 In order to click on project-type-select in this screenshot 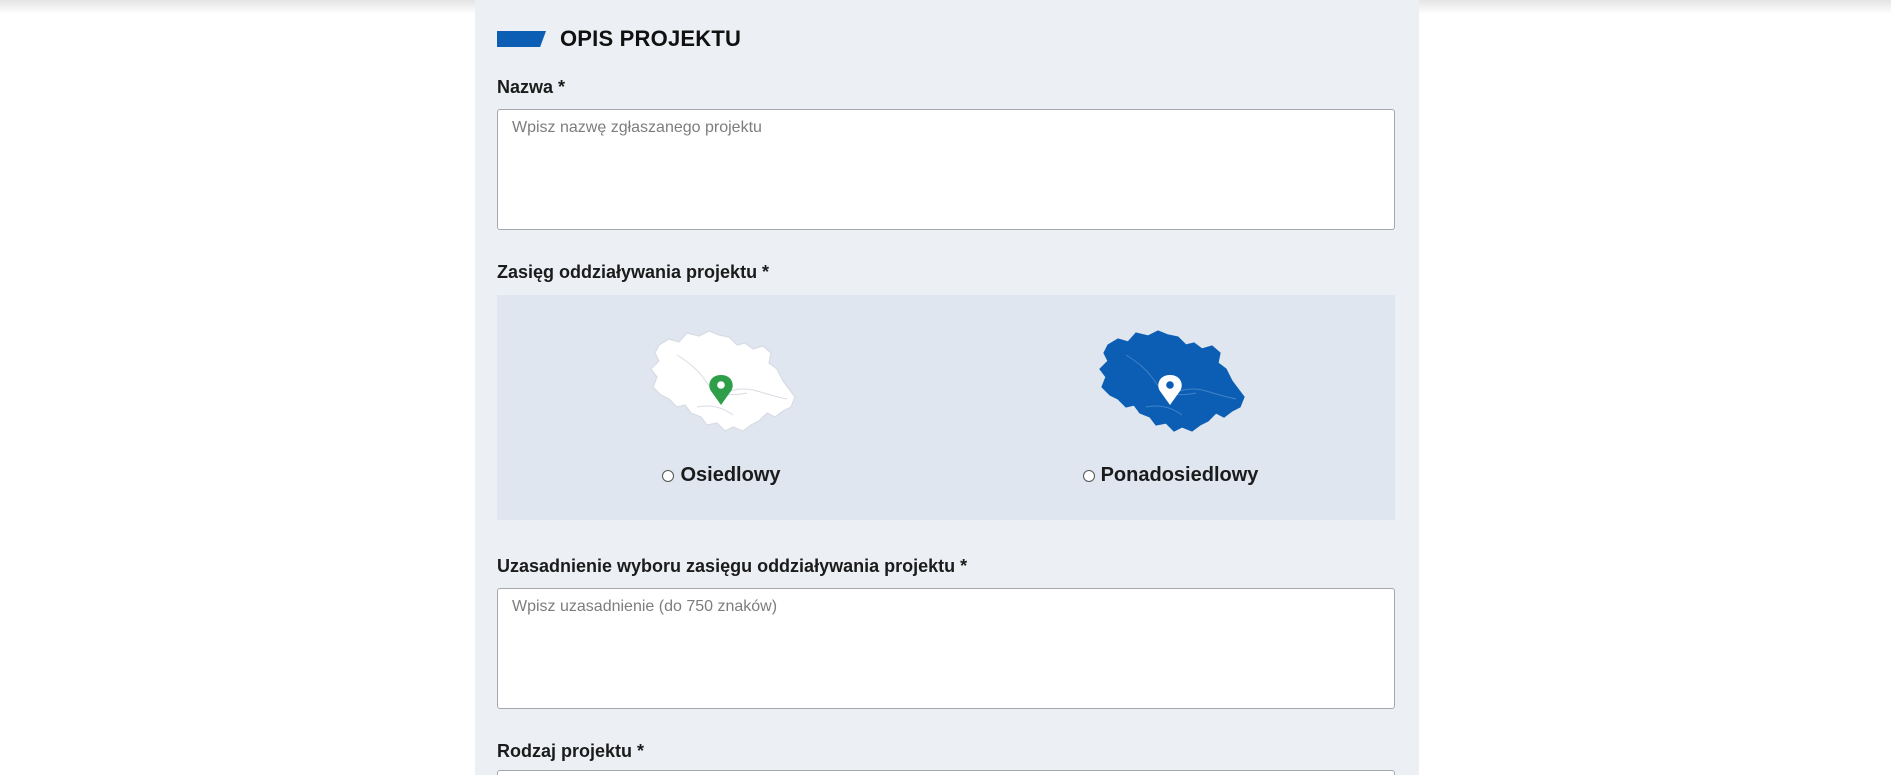, I will do `click(946, 772)`.